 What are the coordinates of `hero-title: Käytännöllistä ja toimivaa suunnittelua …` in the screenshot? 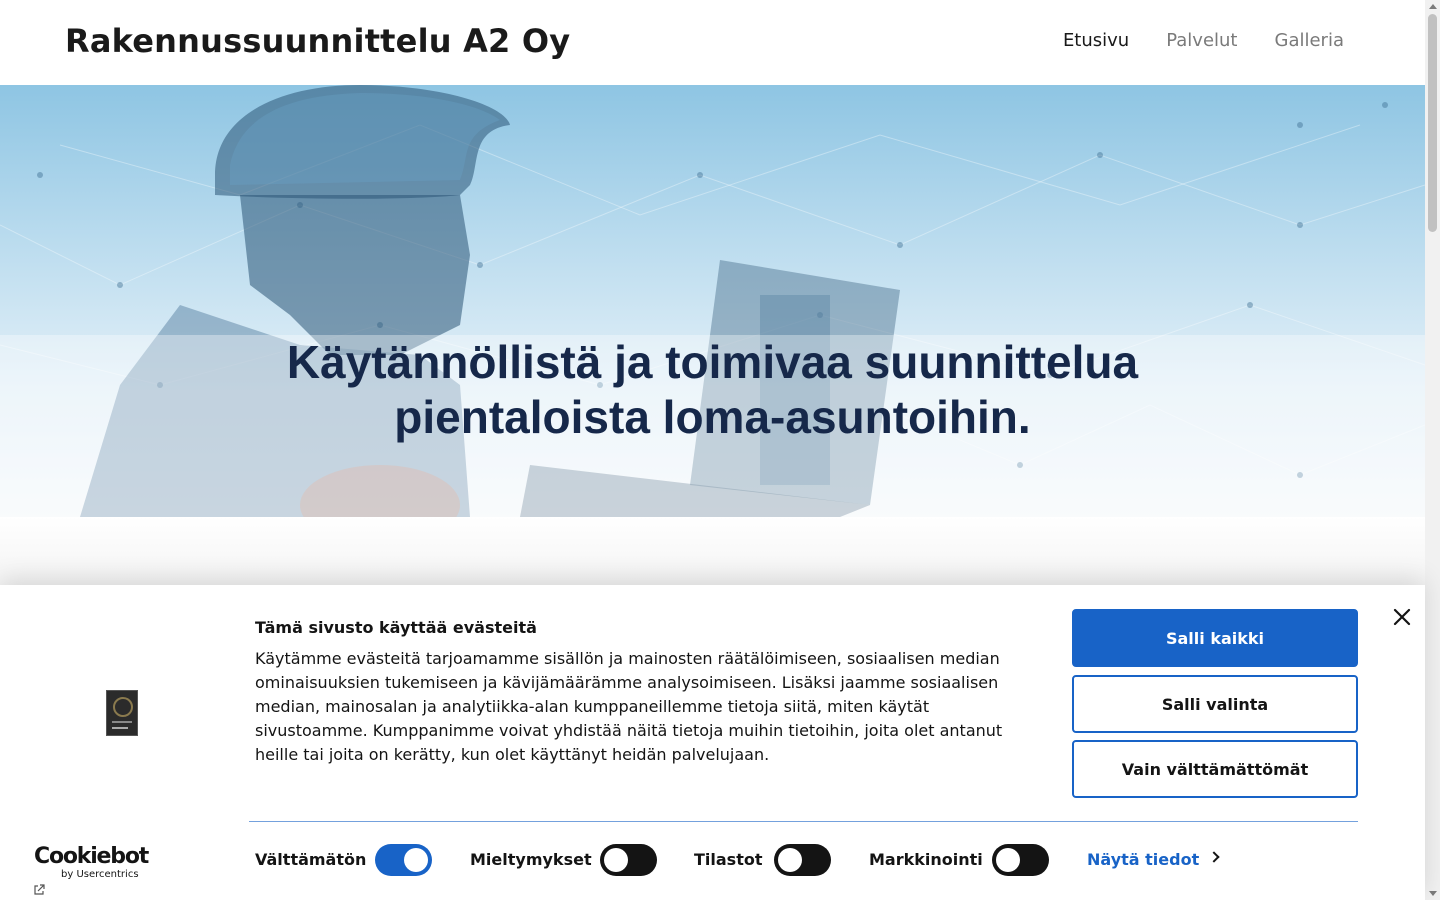 It's located at (712, 390).